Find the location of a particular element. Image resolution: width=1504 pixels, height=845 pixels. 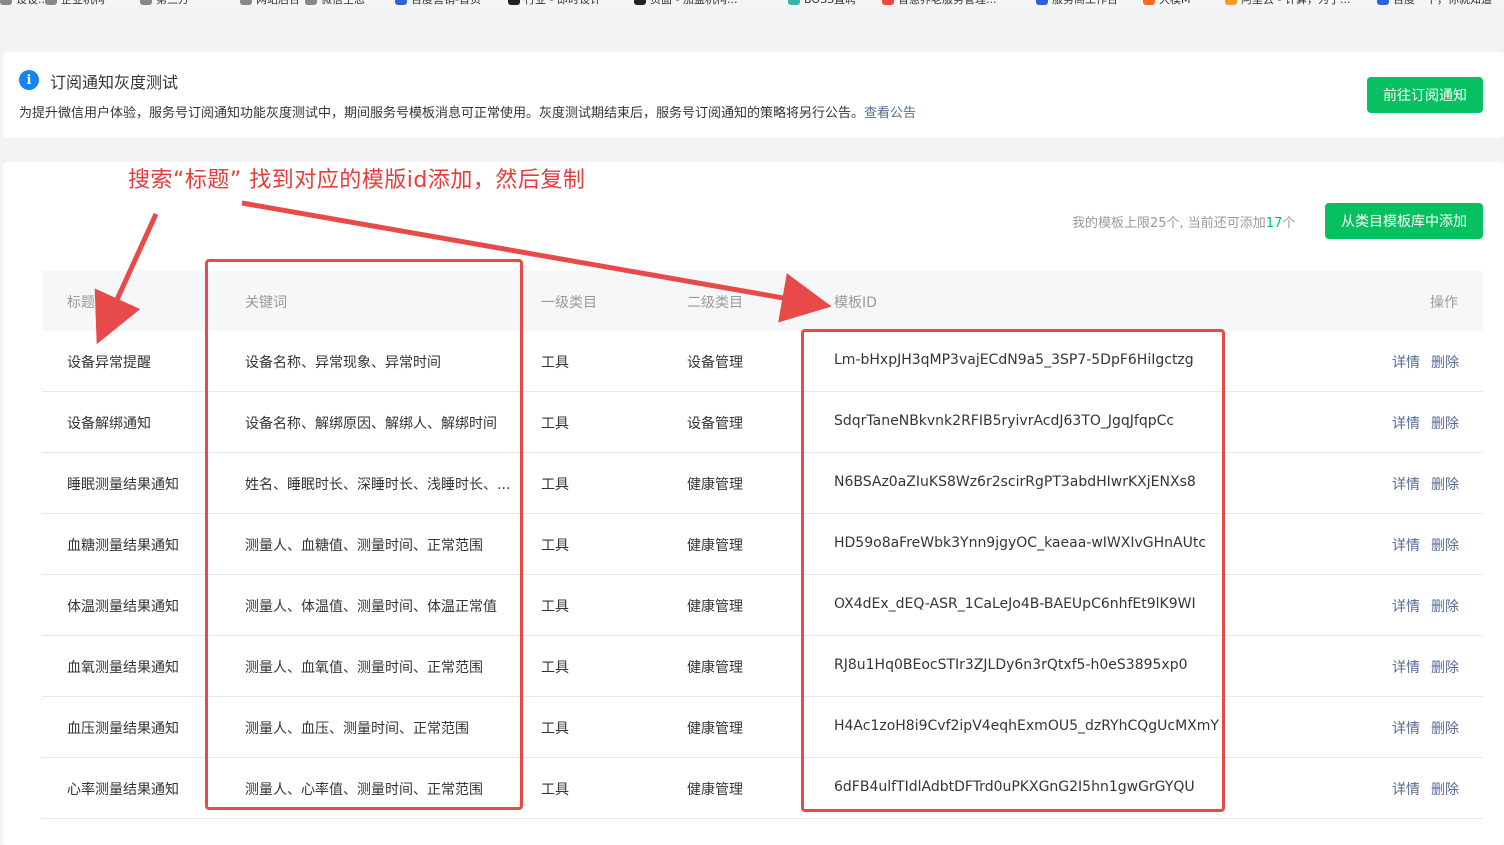

header-operation: 操作 is located at coordinates (1444, 303).